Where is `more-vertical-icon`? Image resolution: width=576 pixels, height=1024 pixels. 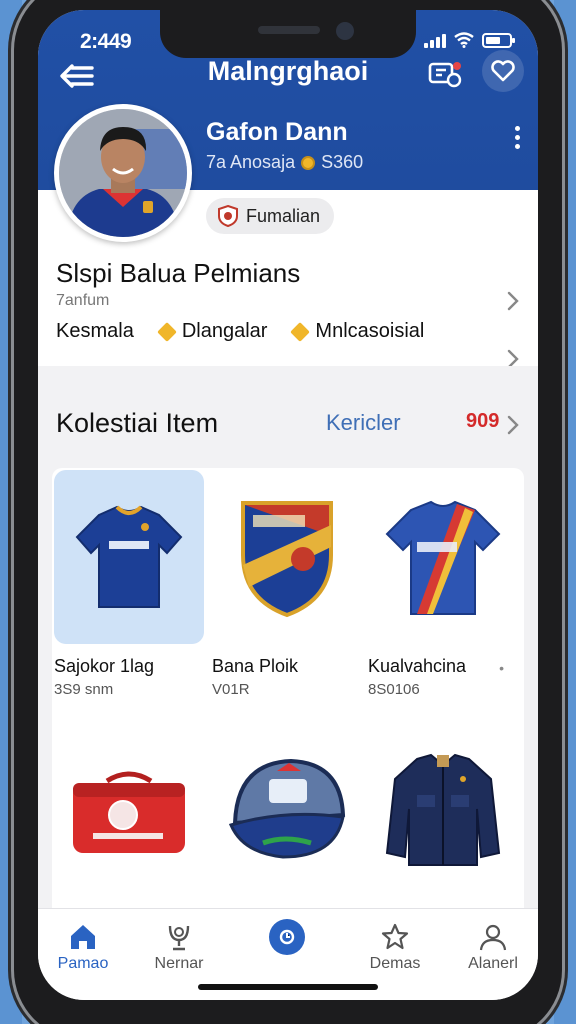
more-vertical-icon is located at coordinates (517, 137).